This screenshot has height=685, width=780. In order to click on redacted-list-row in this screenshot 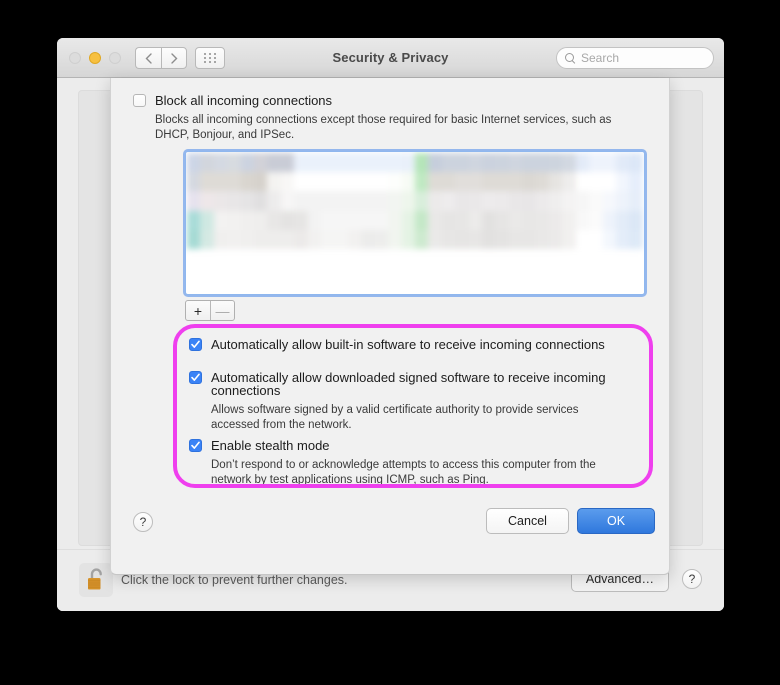, I will do `click(415, 182)`.